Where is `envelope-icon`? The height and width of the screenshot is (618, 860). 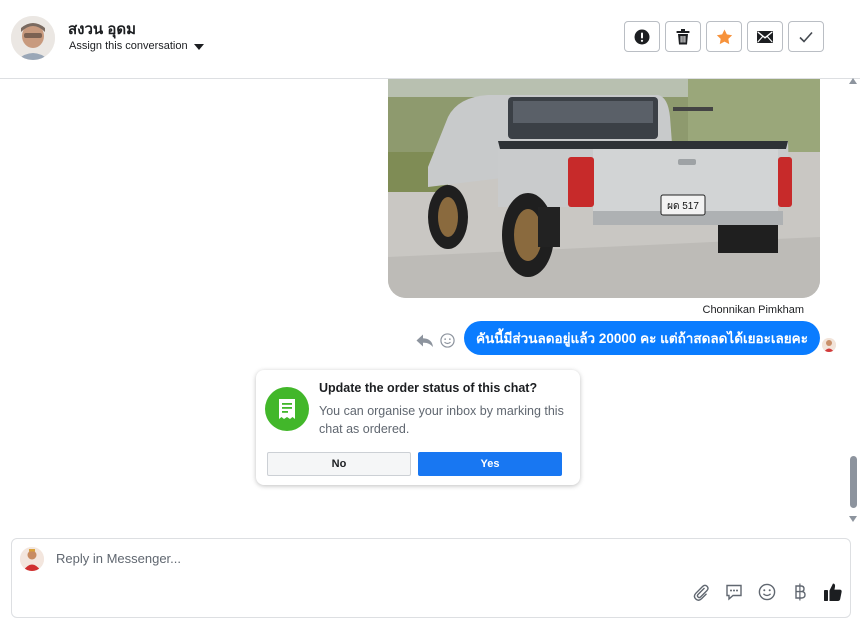 envelope-icon is located at coordinates (765, 36).